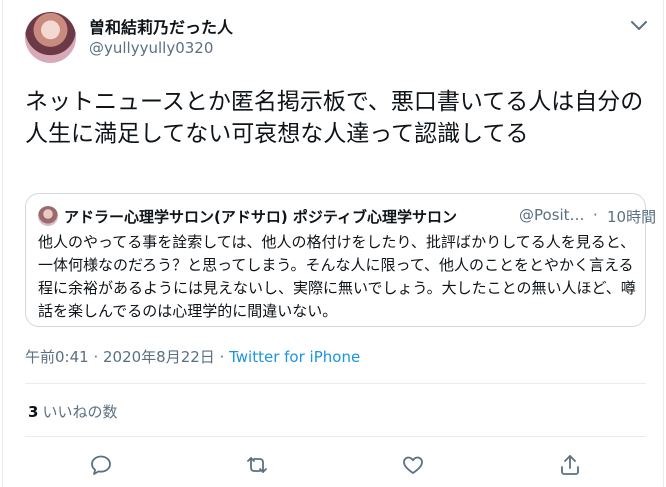 The width and height of the screenshot is (666, 487). I want to click on author-display-name: 曽和結莉乃だった人, so click(161, 26).